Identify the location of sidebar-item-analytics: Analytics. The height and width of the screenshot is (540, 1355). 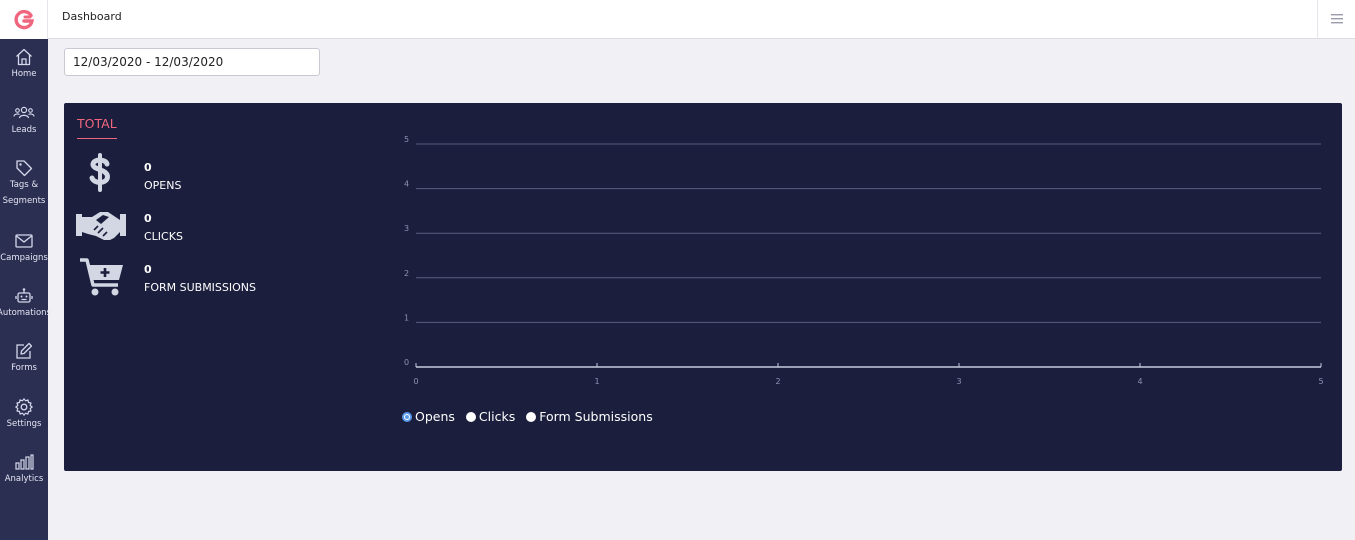
(24, 470).